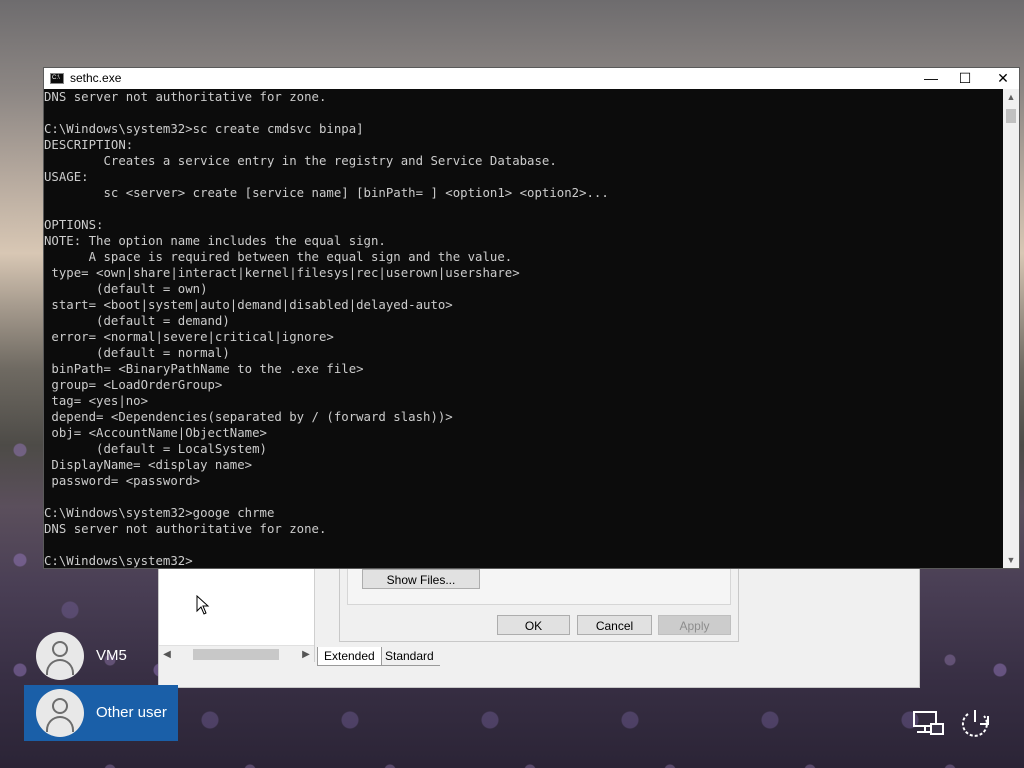  What do you see at coordinates (118, 561) in the screenshot?
I see `console-line: C:\Windows\system32>` at bounding box center [118, 561].